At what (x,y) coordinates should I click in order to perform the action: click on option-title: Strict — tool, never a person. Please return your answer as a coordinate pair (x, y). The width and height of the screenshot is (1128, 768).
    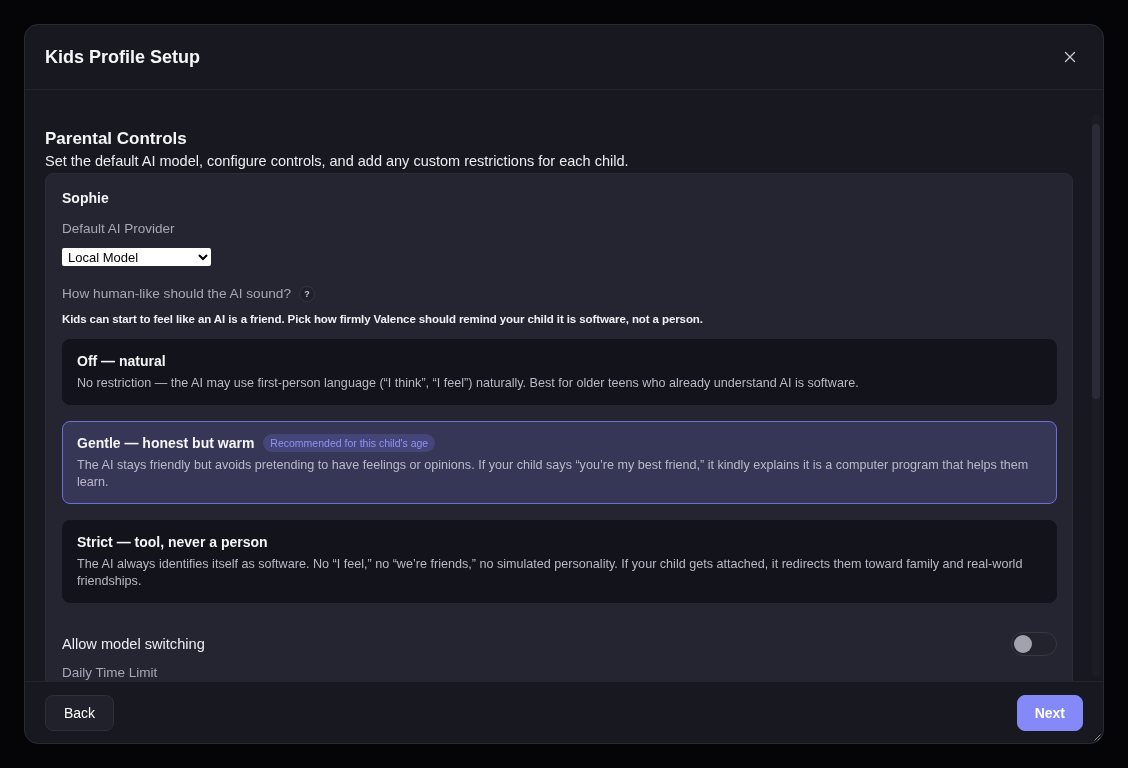
    Looking at the image, I should click on (172, 542).